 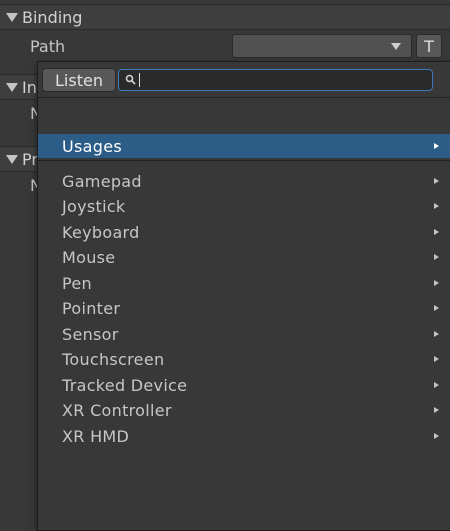 What do you see at coordinates (102, 181) in the screenshot?
I see `menu-item-label: Gamepad` at bounding box center [102, 181].